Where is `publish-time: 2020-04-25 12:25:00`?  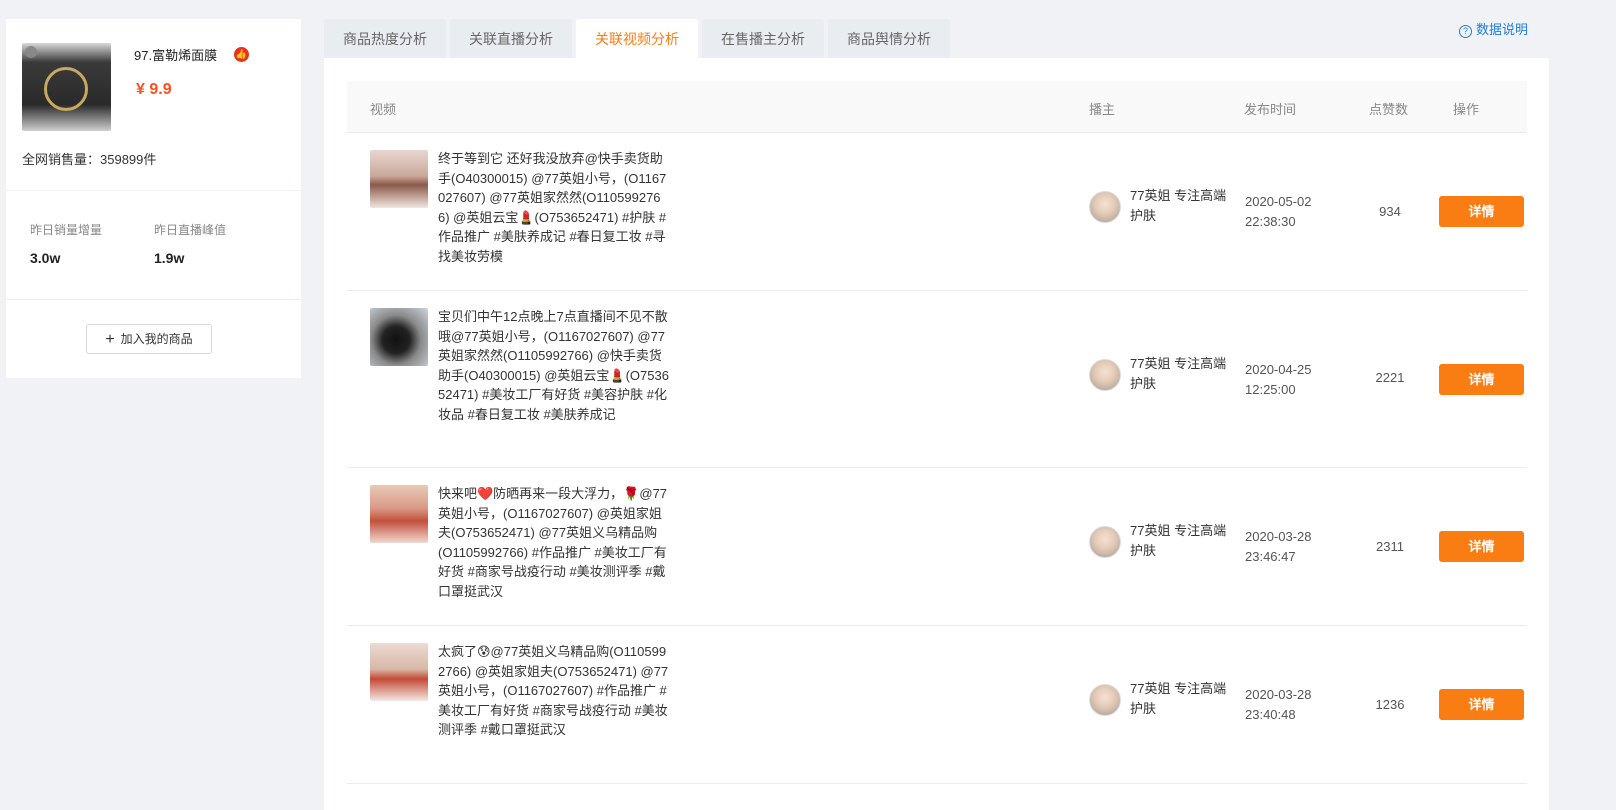 publish-time: 2020-04-25 12:25:00 is located at coordinates (1290, 380).